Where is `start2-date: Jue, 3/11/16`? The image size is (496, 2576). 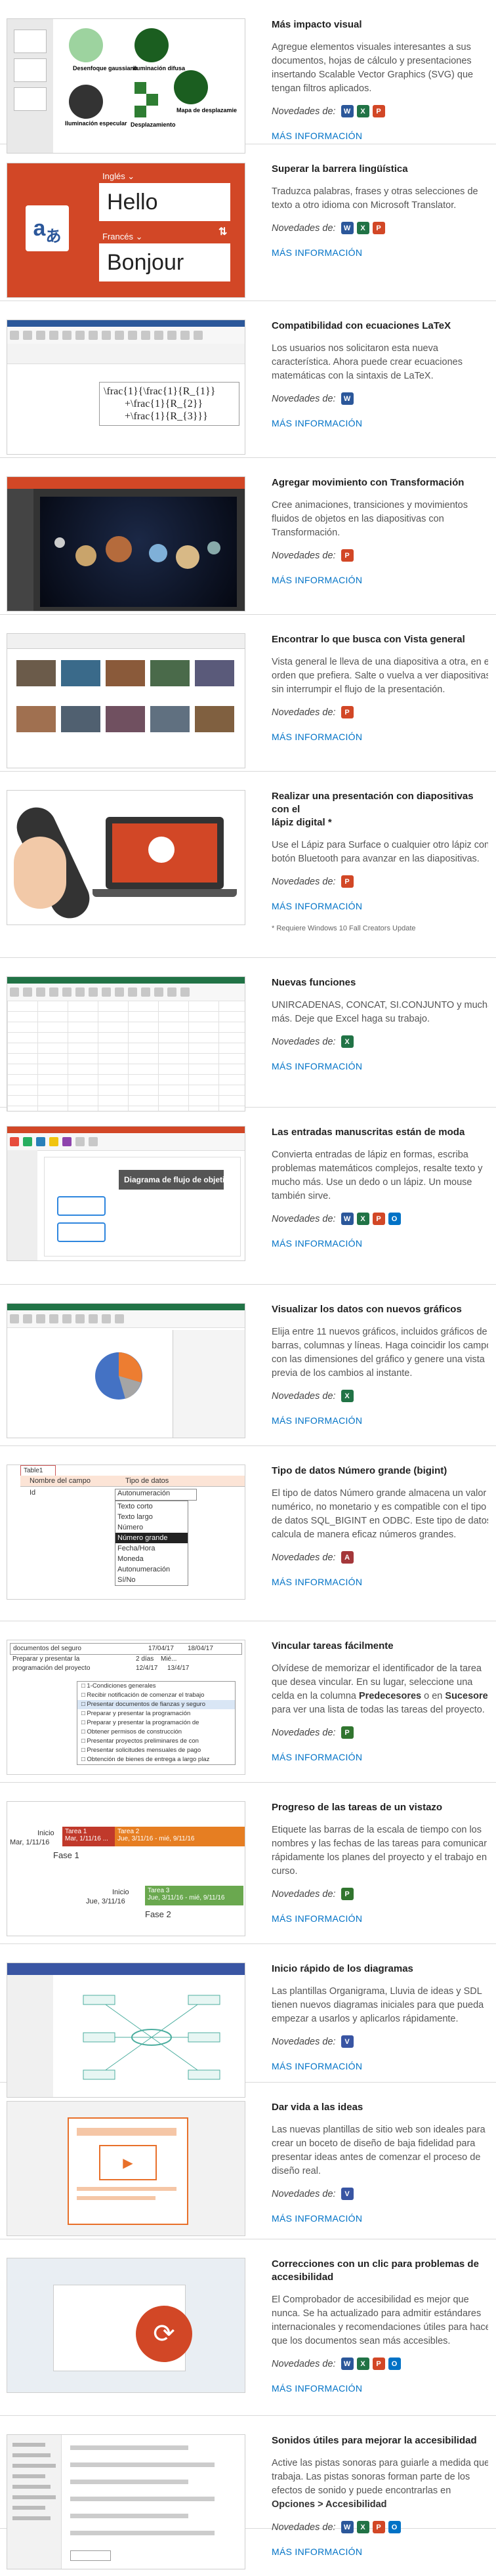 start2-date: Jue, 3/11/16 is located at coordinates (105, 1901).